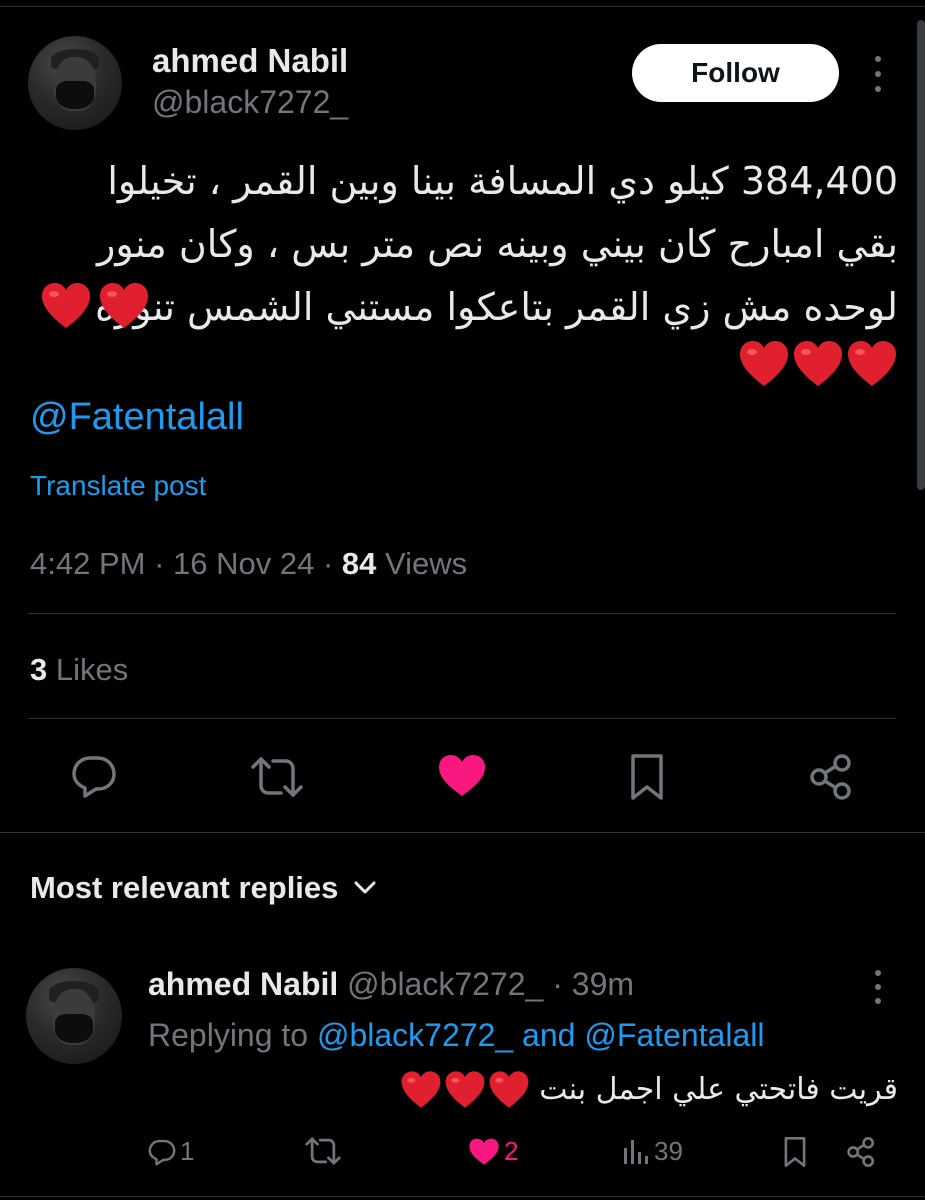 The width and height of the screenshot is (925, 1200). I want to click on reply-repost-button, so click(323, 1151).